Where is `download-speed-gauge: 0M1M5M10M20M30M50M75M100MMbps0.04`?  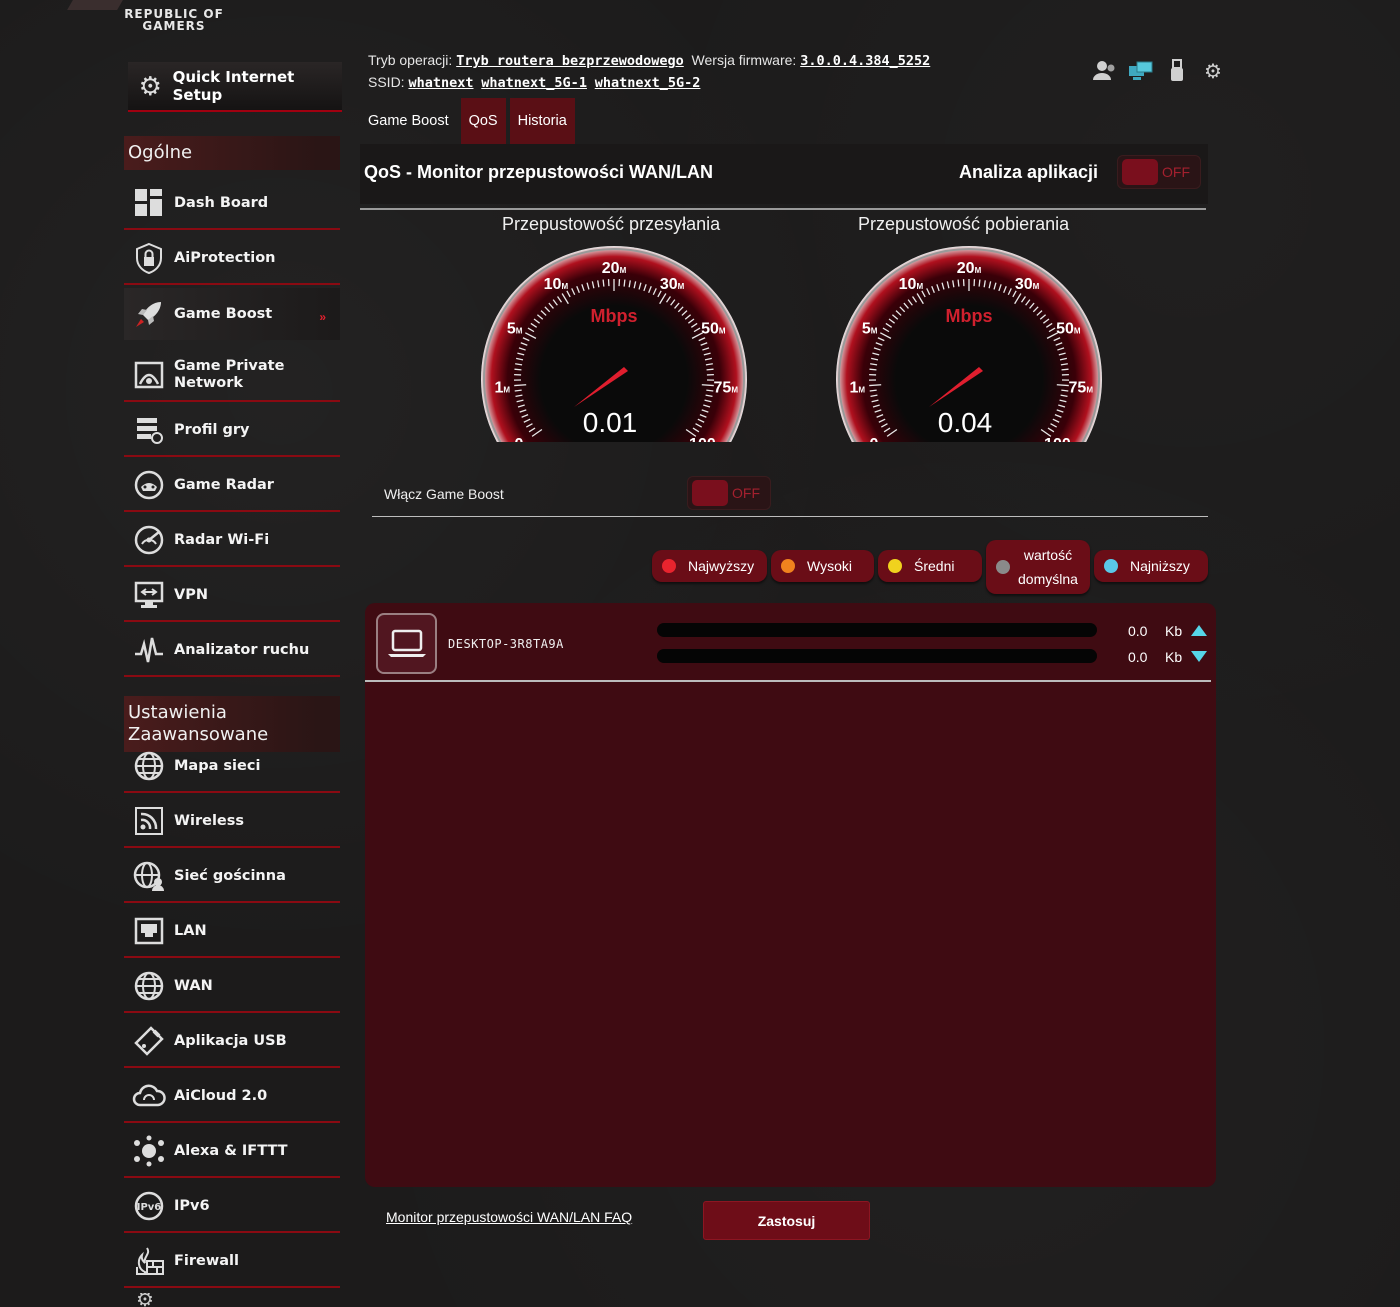
download-speed-gauge: 0M1M5M10M20M30M50M75M100MMbps0.04 is located at coordinates (969, 345).